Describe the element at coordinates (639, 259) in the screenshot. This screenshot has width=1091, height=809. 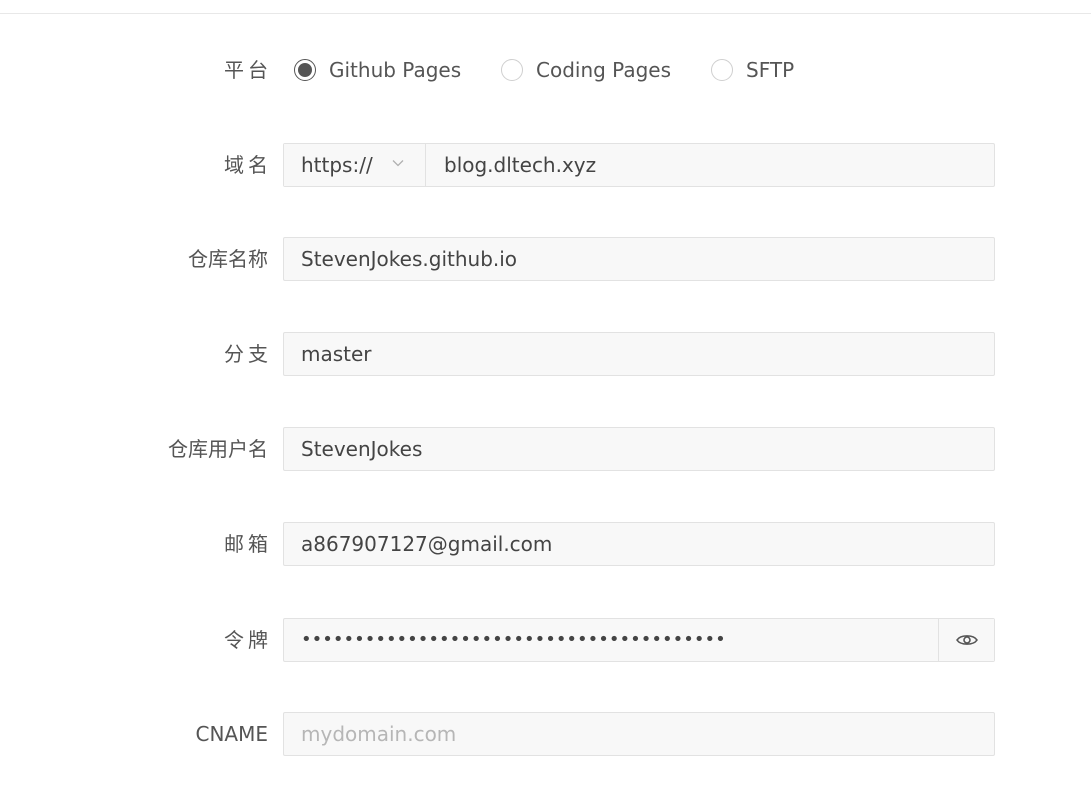
I see `repository-field: StevenJokes.github.io` at that location.